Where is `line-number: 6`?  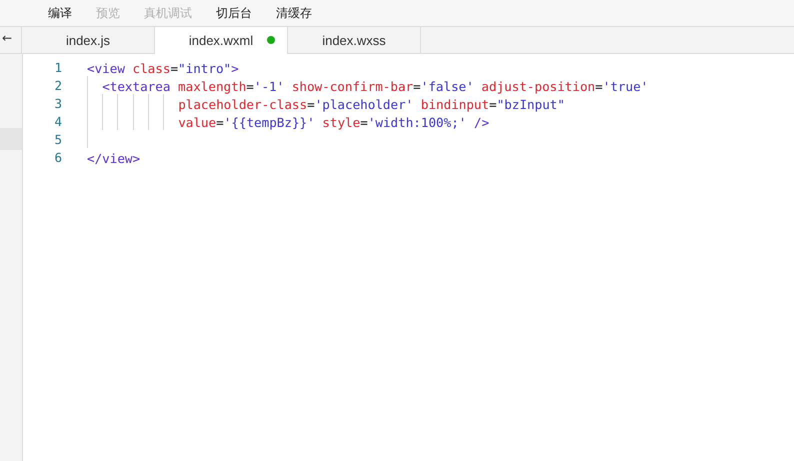
line-number: 6 is located at coordinates (57, 157).